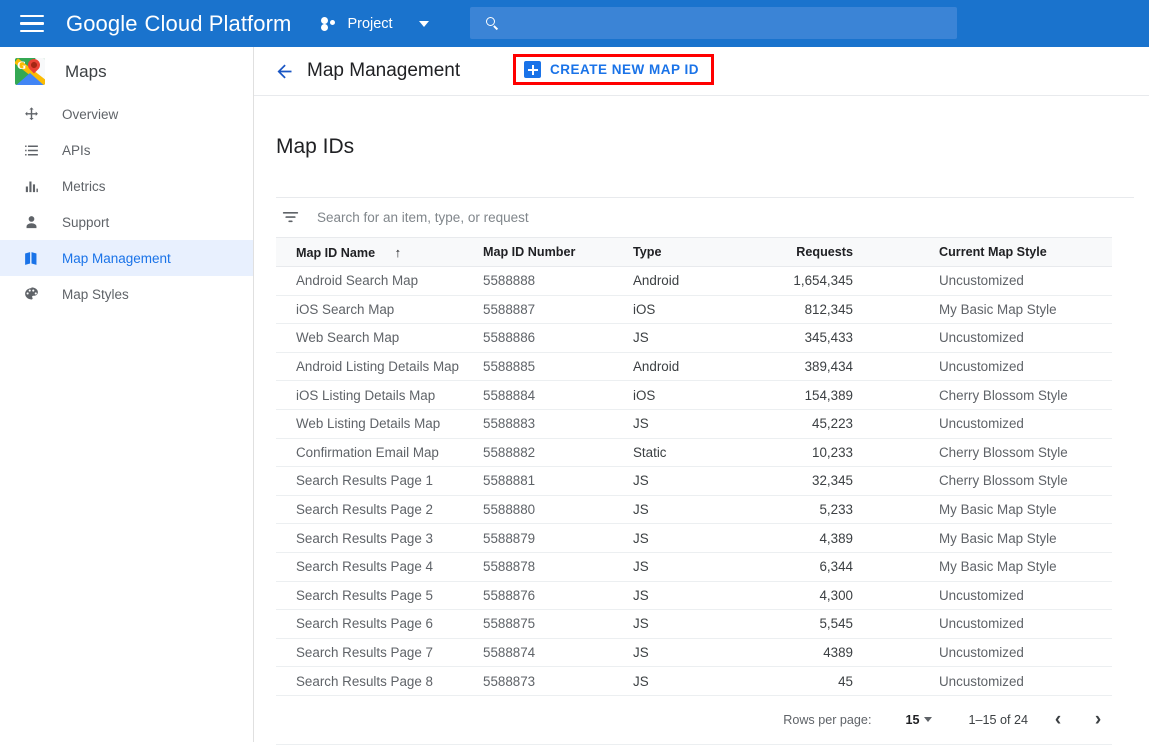 This screenshot has width=1149, height=745. What do you see at coordinates (398, 252) in the screenshot?
I see `sort-ascending-icon: ↑` at bounding box center [398, 252].